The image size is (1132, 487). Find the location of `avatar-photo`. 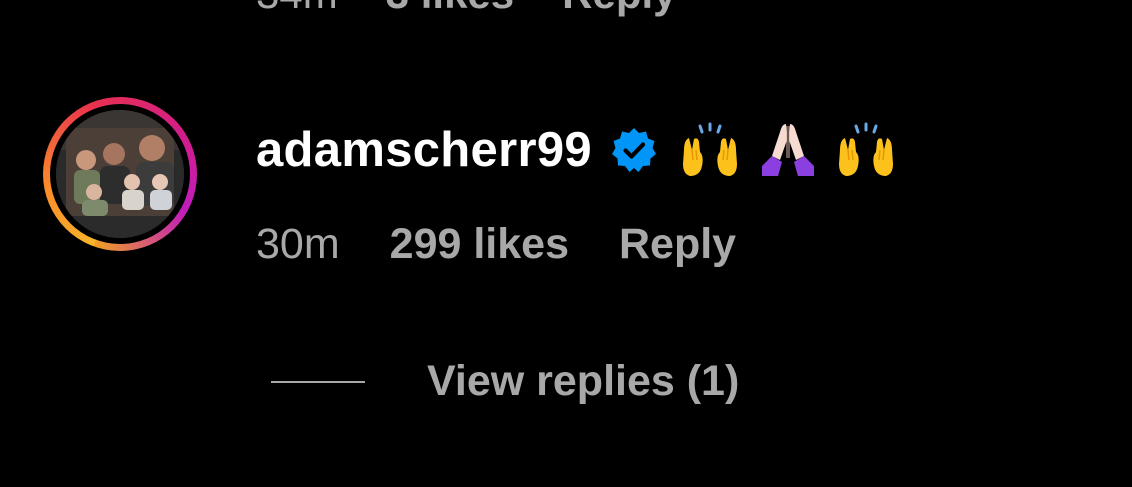

avatar-photo is located at coordinates (120, 174).